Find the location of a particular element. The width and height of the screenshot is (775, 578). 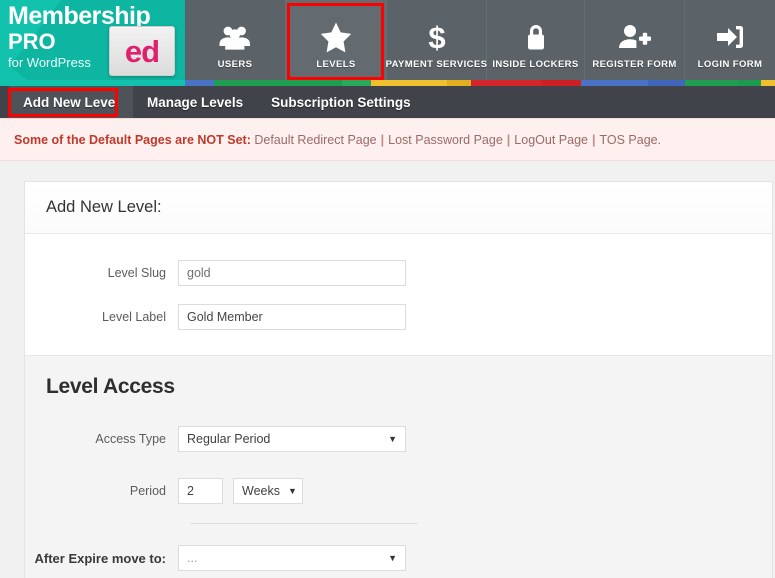

lock-icon is located at coordinates (536, 37).